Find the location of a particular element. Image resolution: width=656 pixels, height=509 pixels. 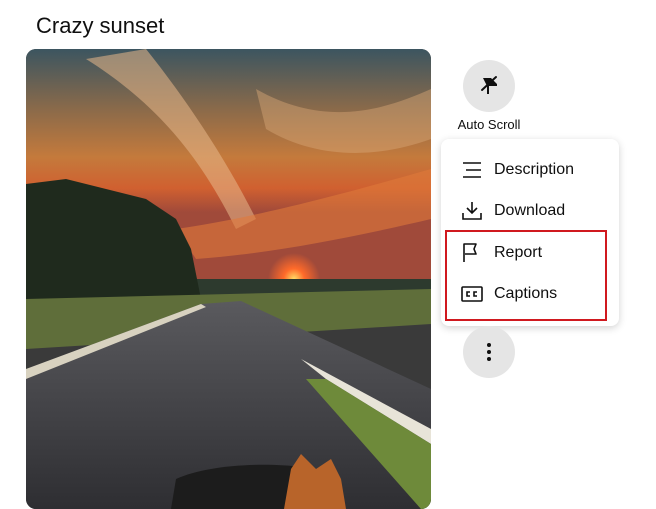

more-actions-button is located at coordinates (489, 352).